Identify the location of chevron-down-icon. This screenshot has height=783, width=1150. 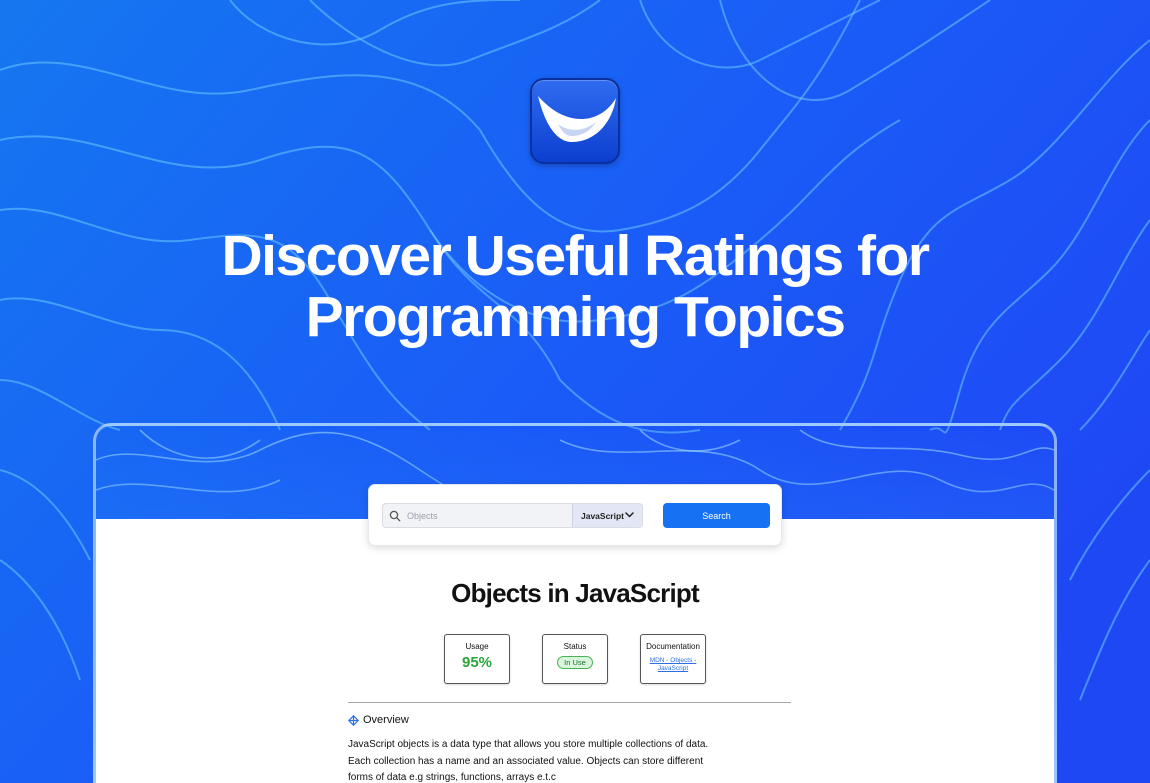
(629, 515).